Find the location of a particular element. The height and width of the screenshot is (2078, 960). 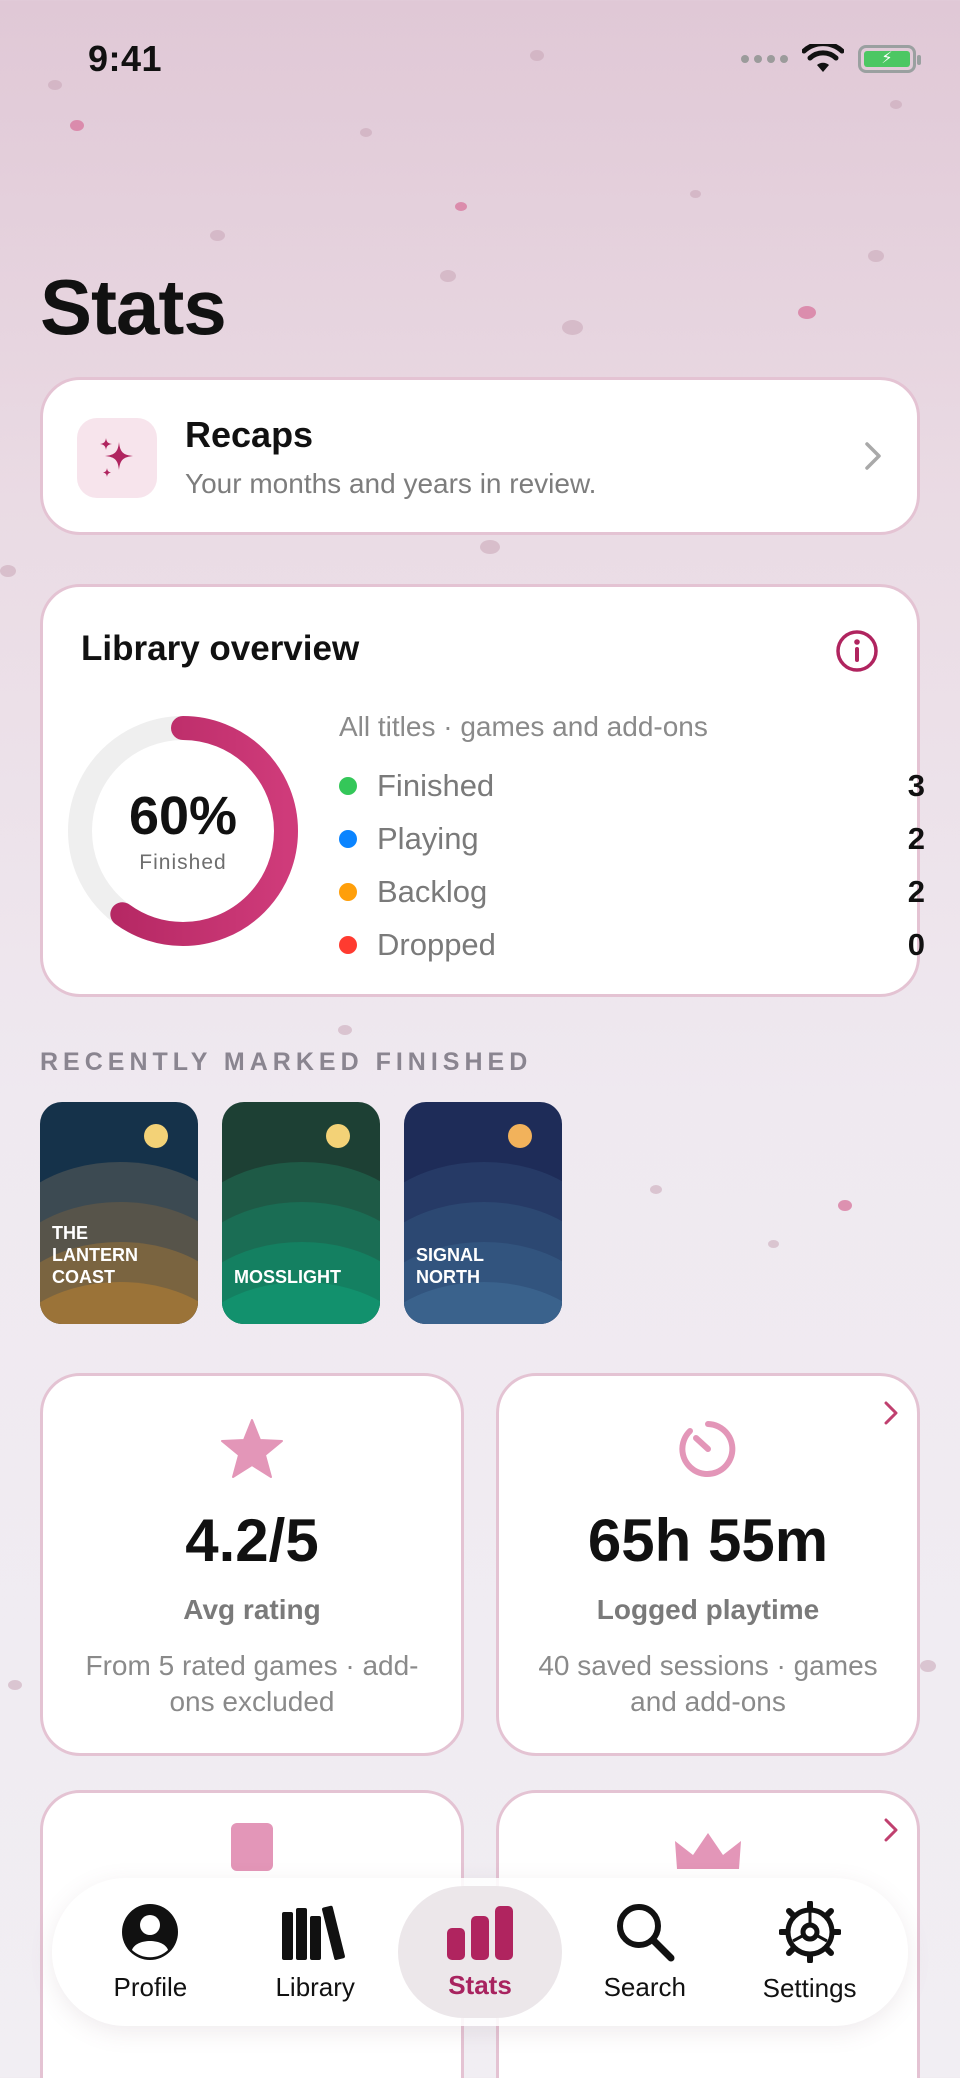

legend-value: 0 is located at coordinates (916, 944).